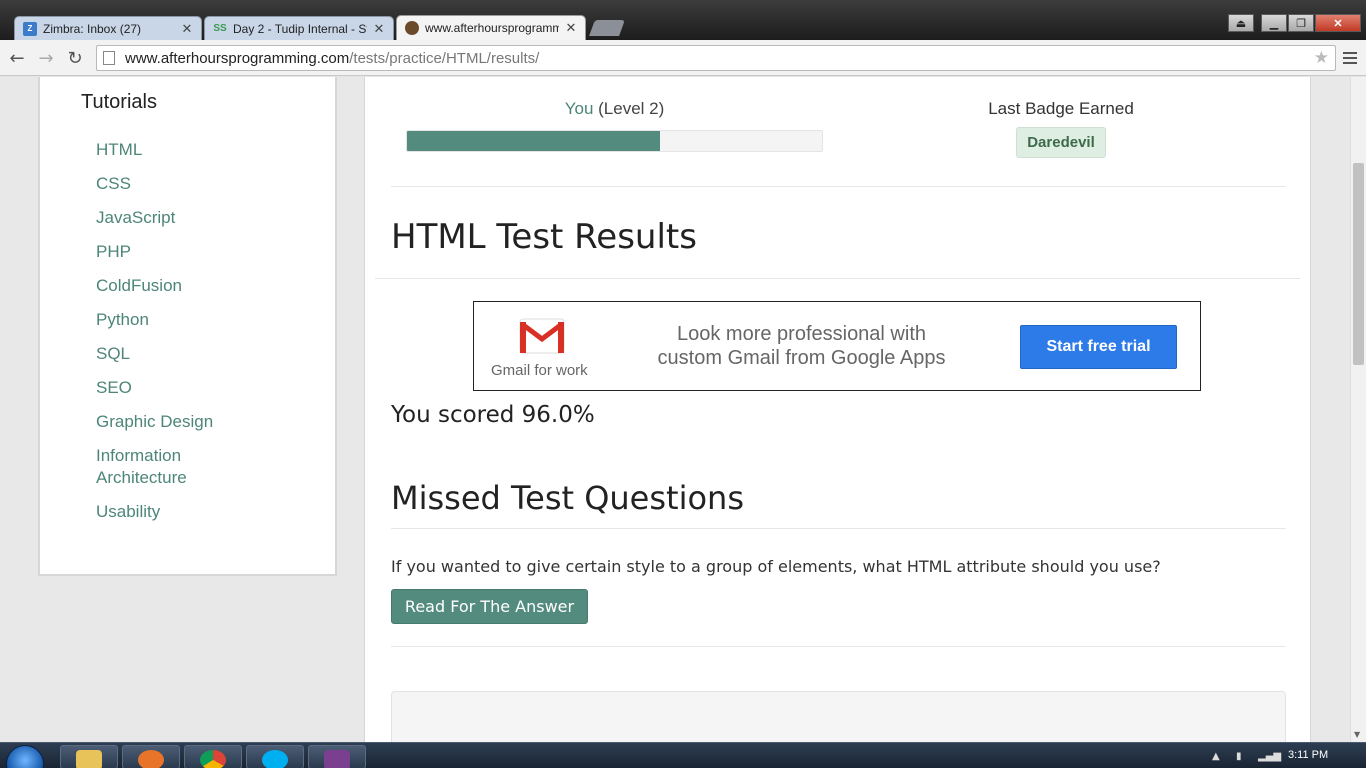  I want to click on sidebar-item-information-architecture: Information Architecture, so click(156, 467).